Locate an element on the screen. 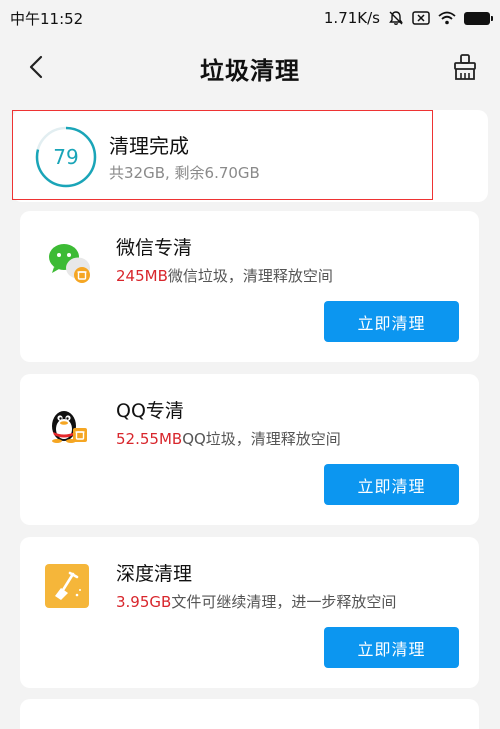 Image resolution: width=500 pixels, height=729 pixels. wifi-icon is located at coordinates (447, 18).